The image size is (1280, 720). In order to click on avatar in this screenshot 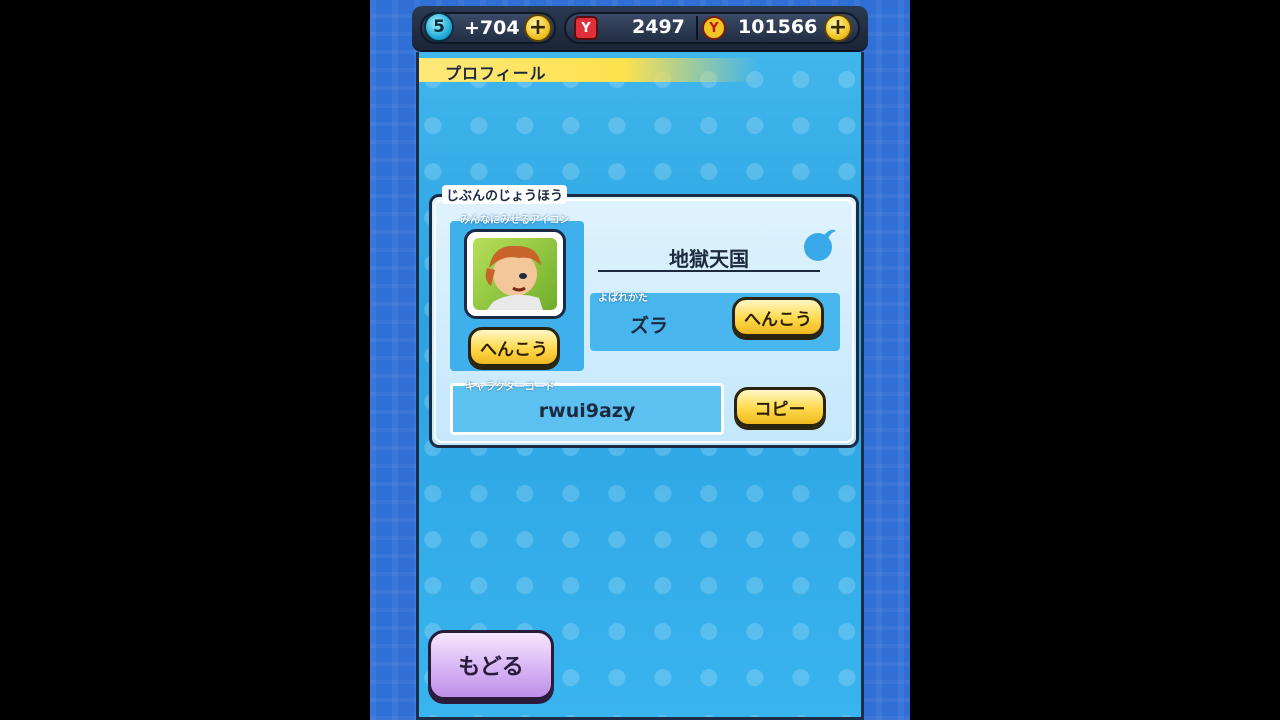, I will do `click(515, 274)`.